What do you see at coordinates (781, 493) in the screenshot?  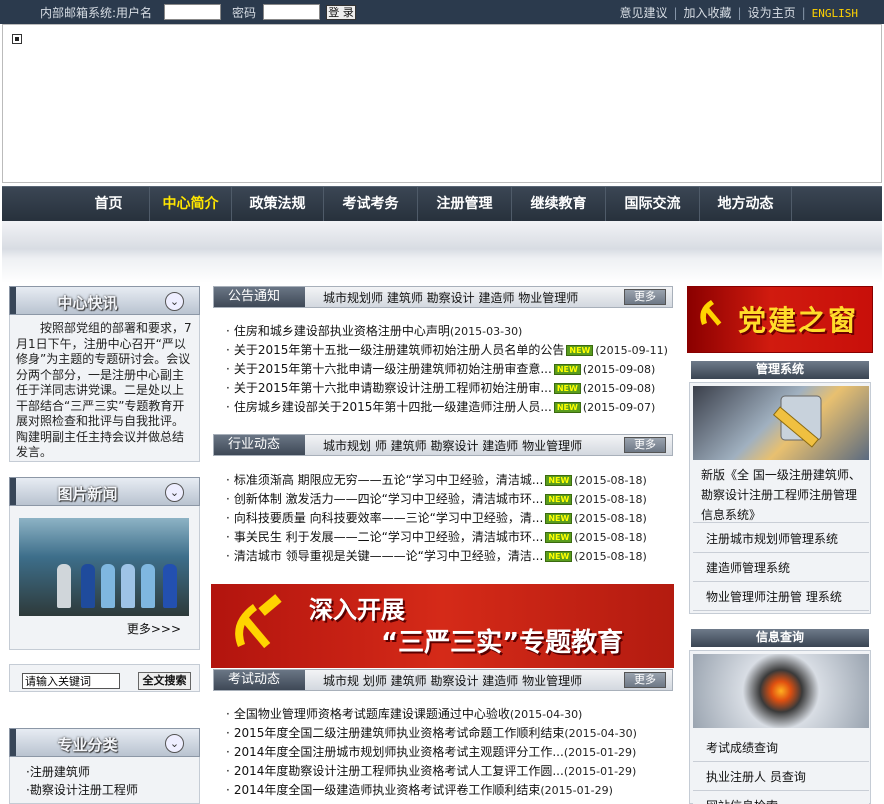 I see `mgmt-system-item: 新版《全 国一级注册建筑师、勘察设计注册工程师注册管理信息系统》` at bounding box center [781, 493].